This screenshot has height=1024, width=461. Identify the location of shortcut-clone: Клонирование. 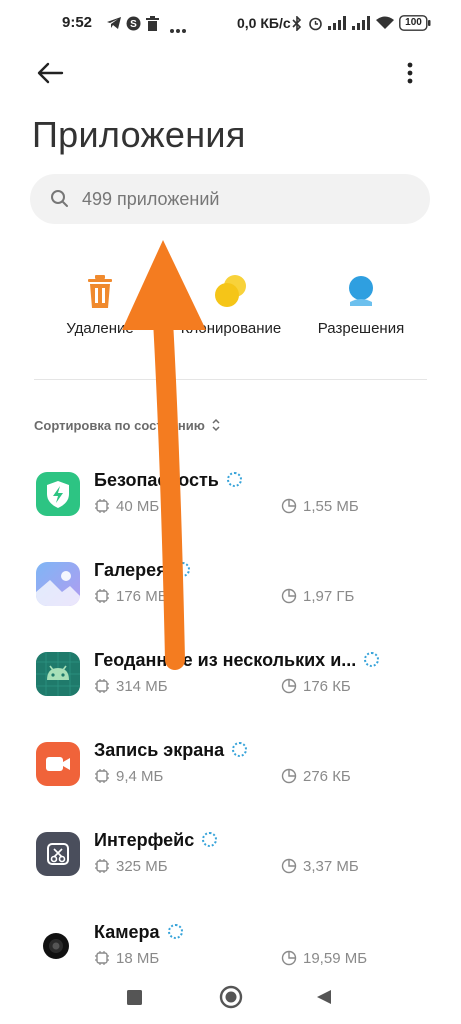
(231, 308).